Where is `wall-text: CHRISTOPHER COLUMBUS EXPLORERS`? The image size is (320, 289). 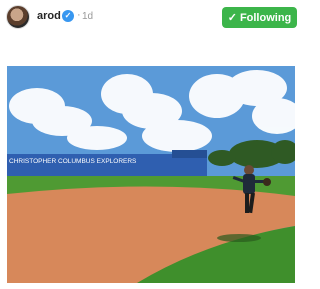 wall-text: CHRISTOPHER COLUMBUS EXPLORERS is located at coordinates (73, 161).